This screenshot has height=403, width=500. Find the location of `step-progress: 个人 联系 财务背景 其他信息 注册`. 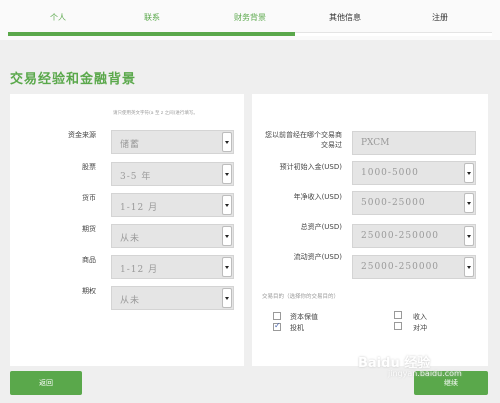

step-progress: 个人 联系 财务背景 其他信息 注册 is located at coordinates (250, 20).